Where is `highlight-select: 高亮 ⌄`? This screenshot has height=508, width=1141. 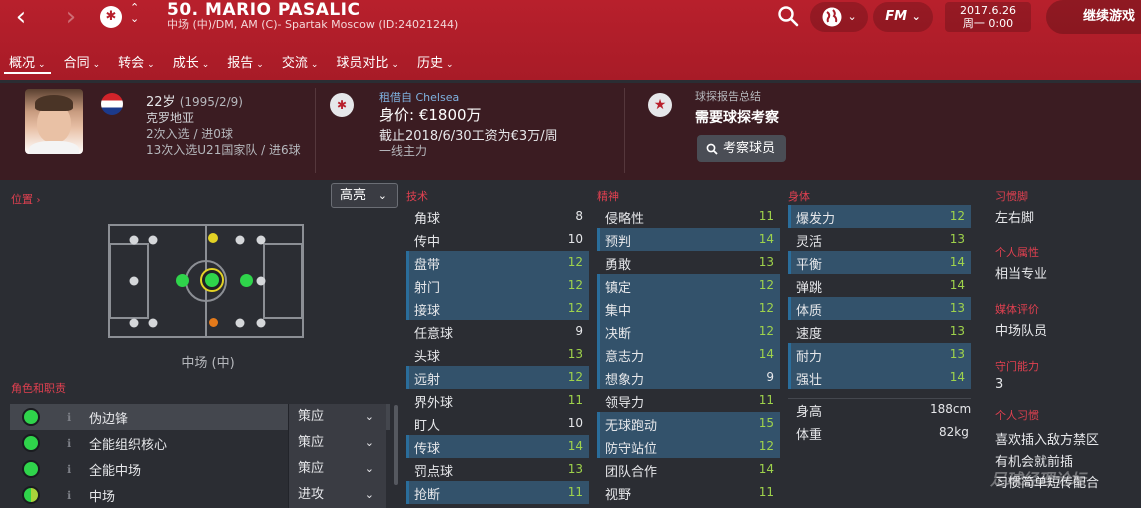
highlight-select: 高亮 ⌄ is located at coordinates (364, 195).